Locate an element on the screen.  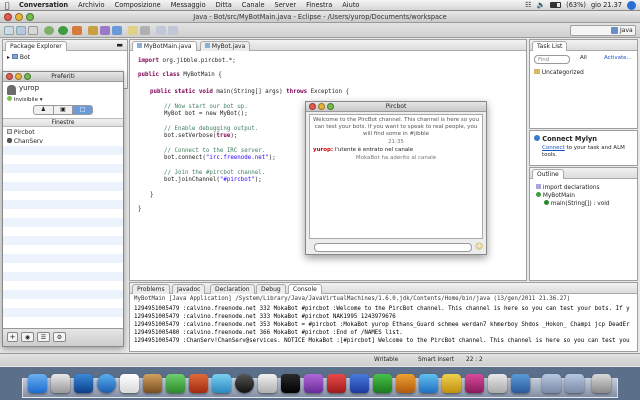
photo-icon is located at coordinates (152, 383).